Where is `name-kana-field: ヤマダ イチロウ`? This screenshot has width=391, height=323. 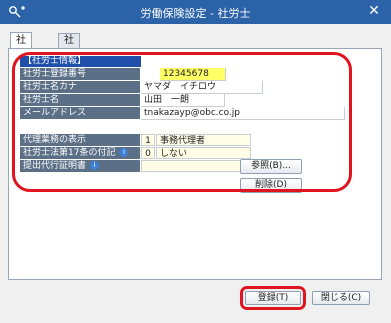
name-kana-field: ヤマダ イチロウ is located at coordinates (202, 87).